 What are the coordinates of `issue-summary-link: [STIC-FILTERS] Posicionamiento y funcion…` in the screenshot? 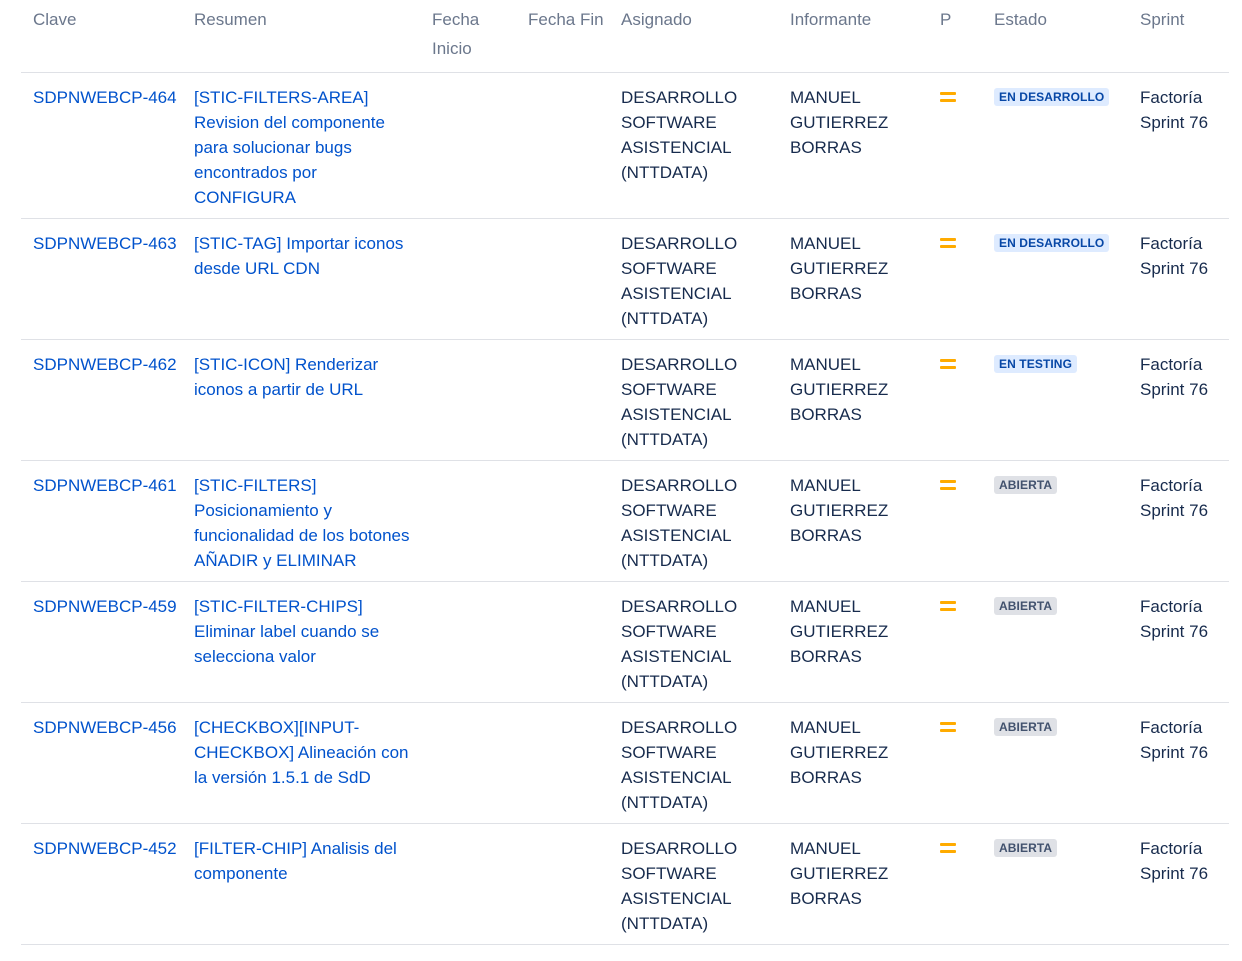 It's located at (302, 523).